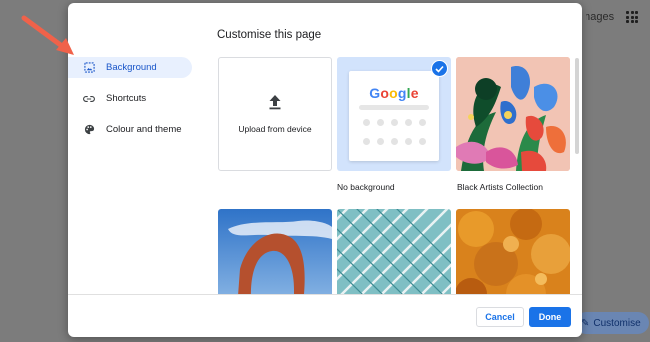 This screenshot has height=342, width=650. I want to click on autumn-leaves-image, so click(513, 252).